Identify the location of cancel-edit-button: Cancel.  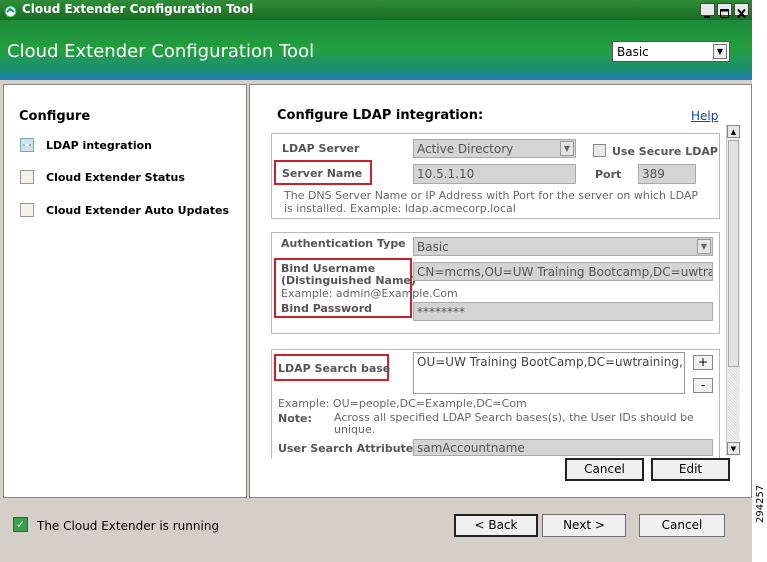
(604, 469).